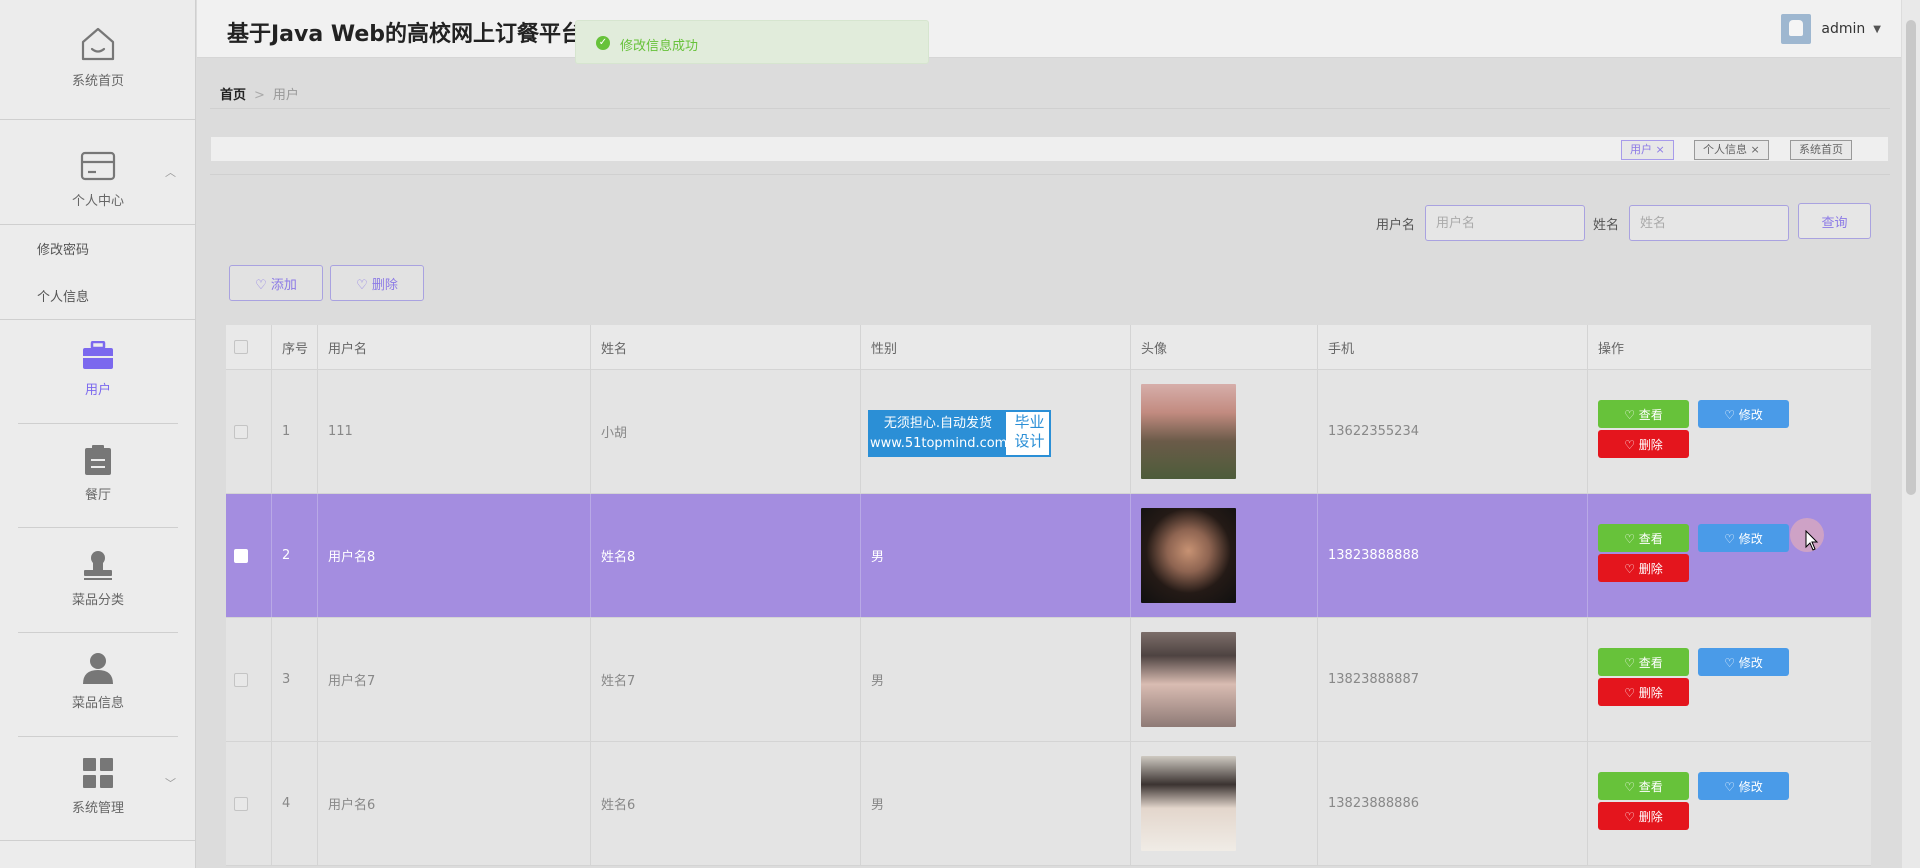 This screenshot has height=868, width=1920. Describe the element at coordinates (377, 283) in the screenshot. I see `batch-delete-button: ♡ 删除` at that location.